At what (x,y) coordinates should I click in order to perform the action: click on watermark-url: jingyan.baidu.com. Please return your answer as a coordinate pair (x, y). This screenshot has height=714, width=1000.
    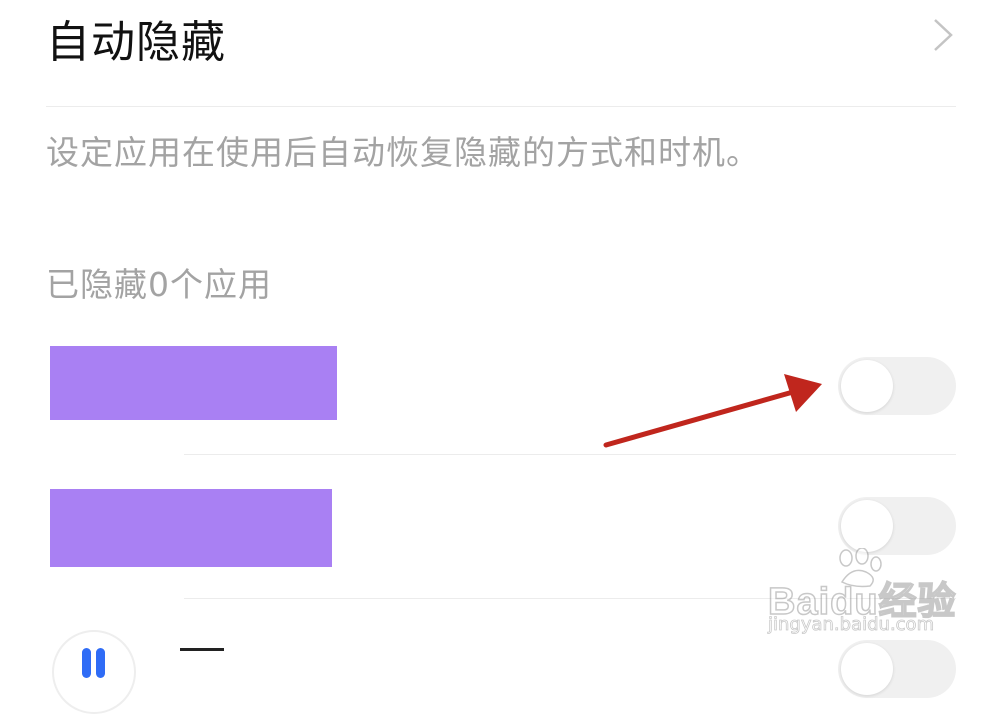
    Looking at the image, I should click on (851, 625).